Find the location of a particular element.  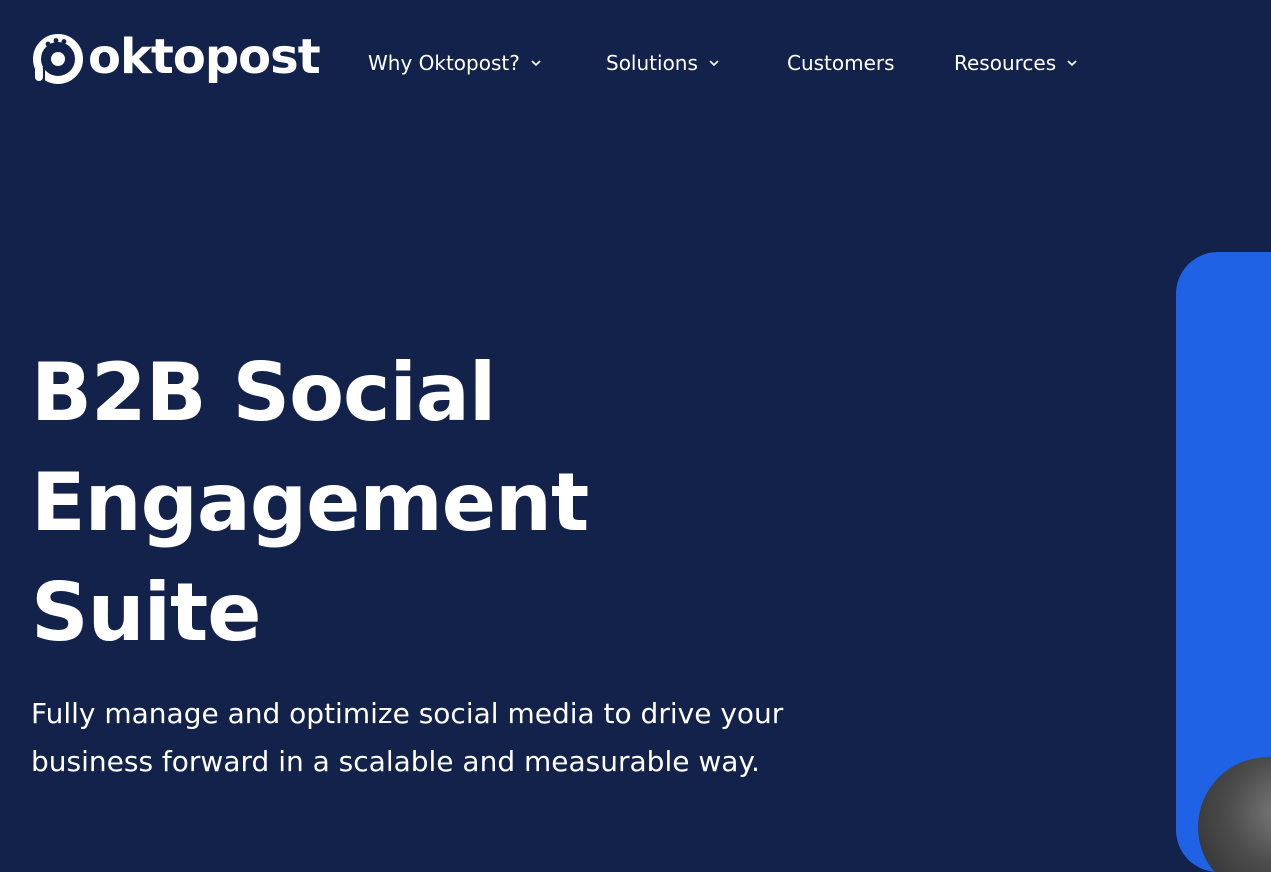

nav-label: Customers is located at coordinates (841, 63).